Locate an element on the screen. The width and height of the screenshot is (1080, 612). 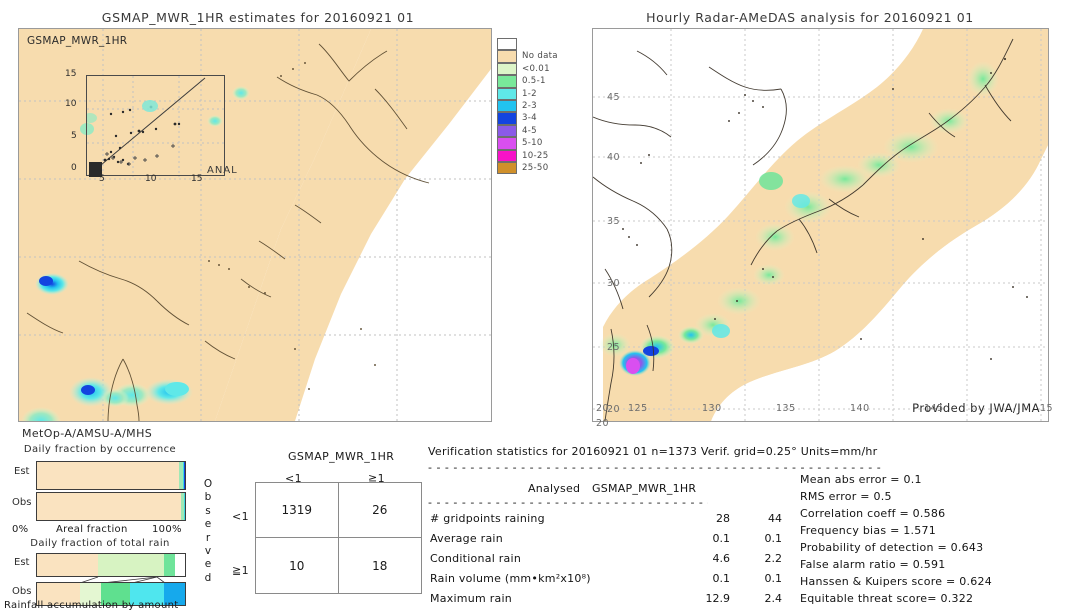
colorbar-label-2: <0.01 is located at coordinates (536, 68).